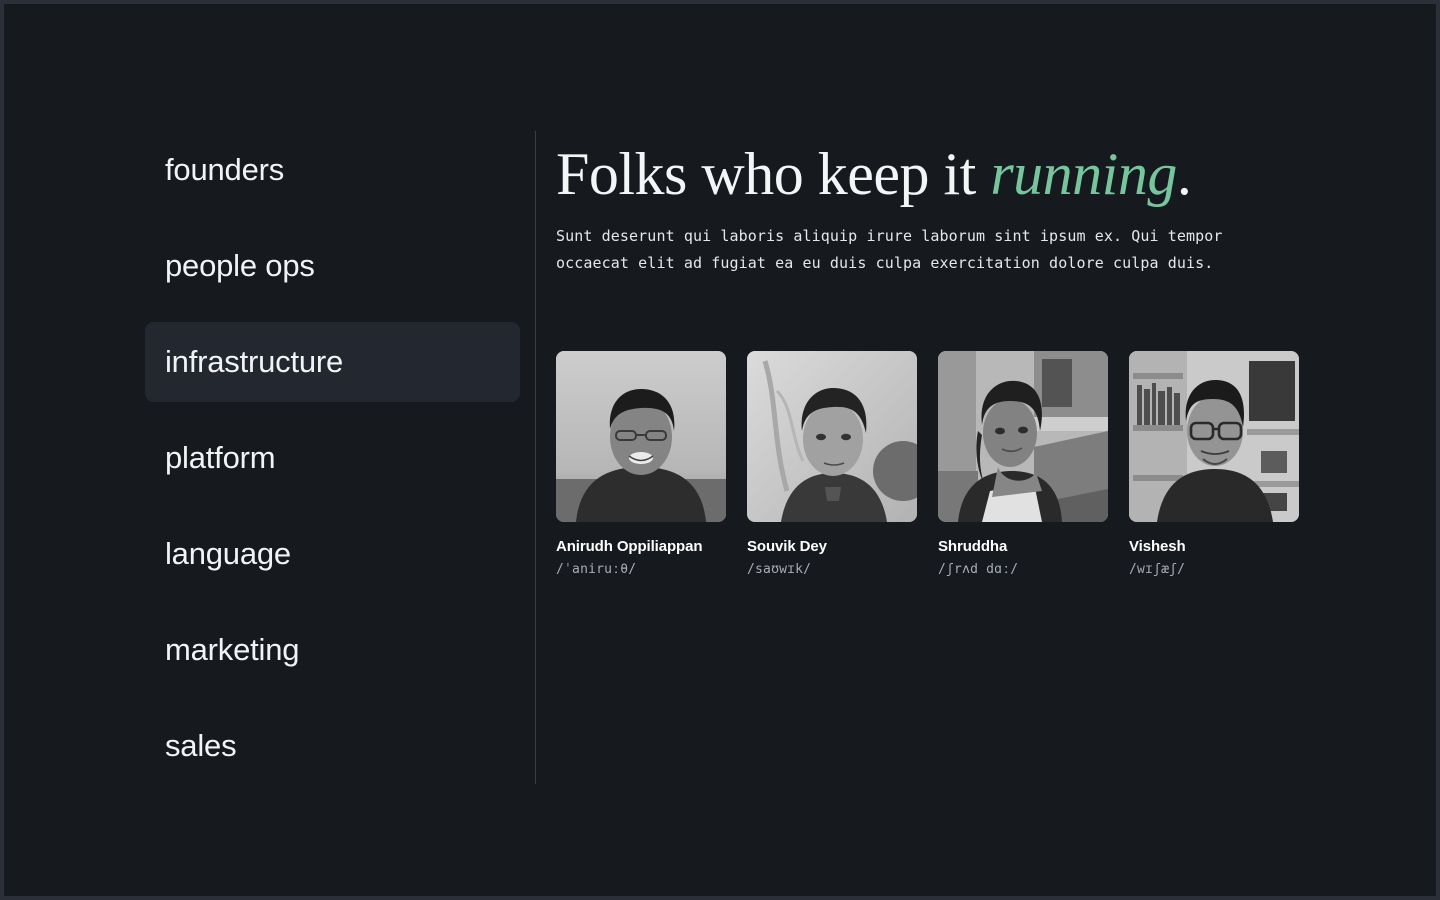 This screenshot has height=900, width=1440. What do you see at coordinates (232, 649) in the screenshot?
I see `sidebar-item-label: marketing` at bounding box center [232, 649].